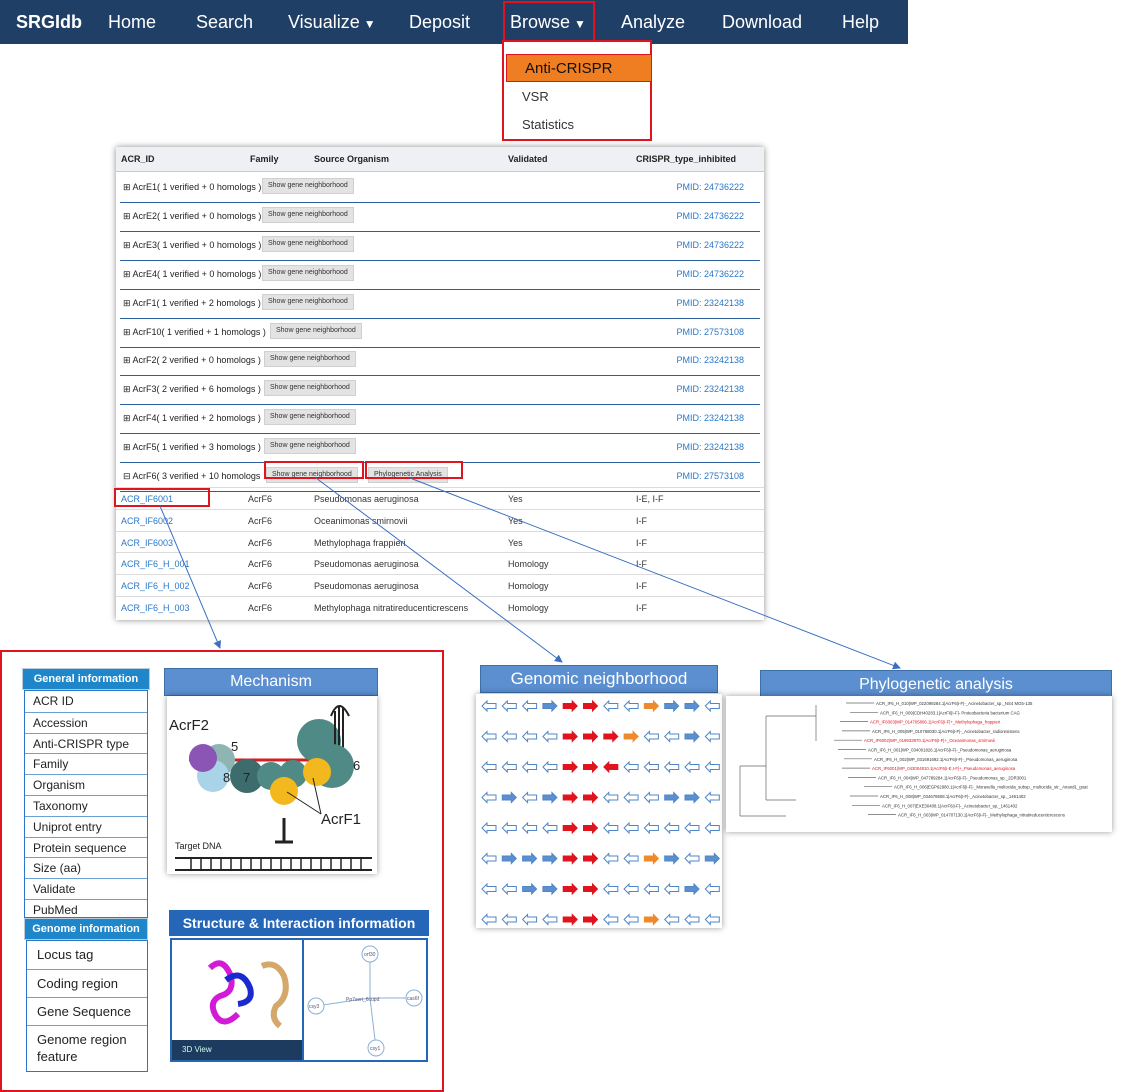 The width and height of the screenshot is (1125, 1092). I want to click on general-info-item: Taxonomy, so click(86, 805).